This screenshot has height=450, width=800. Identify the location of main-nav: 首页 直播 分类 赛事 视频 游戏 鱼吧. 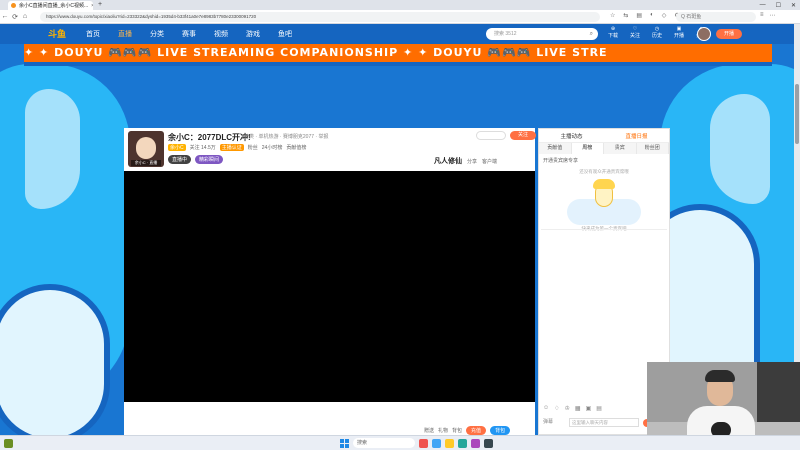
(189, 34).